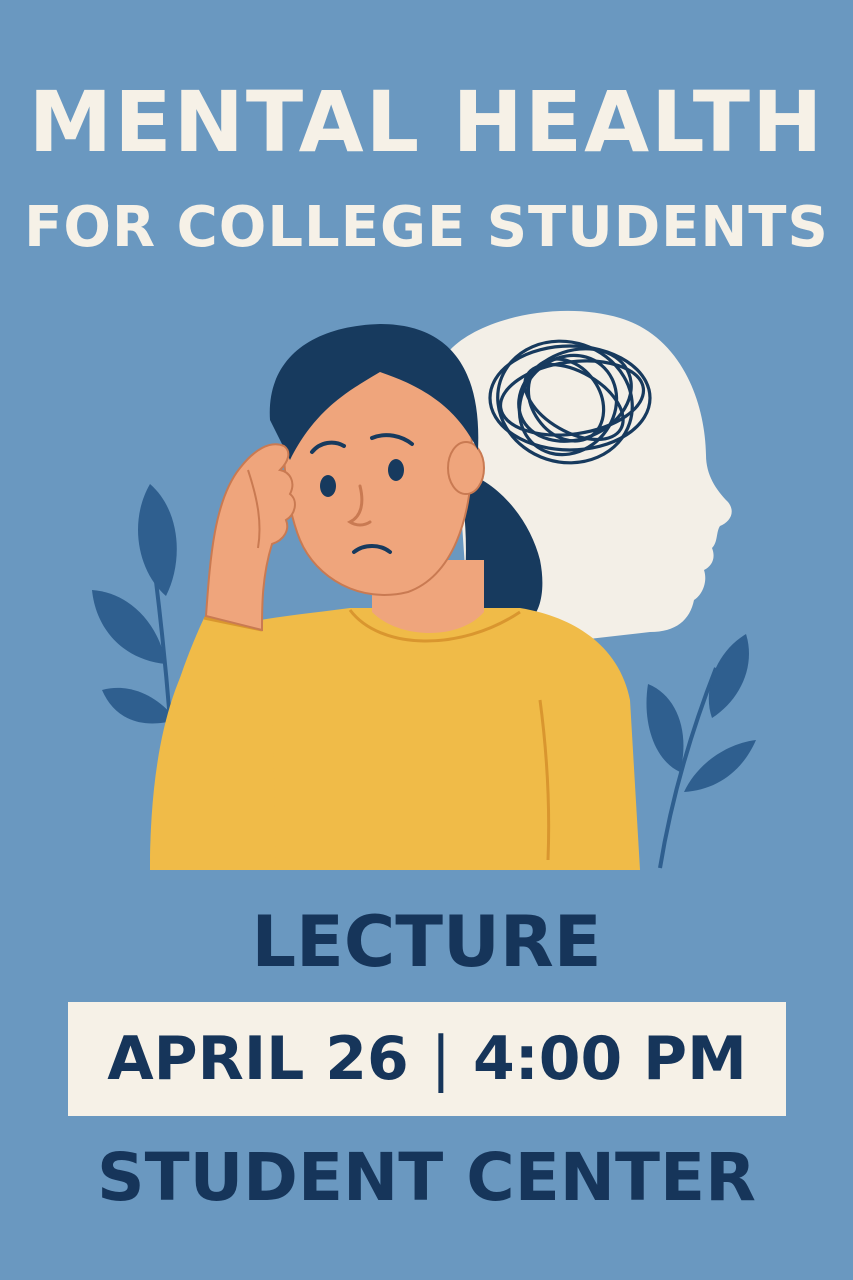  Describe the element at coordinates (609, 1059) in the screenshot. I see `event-time: 4:00 PM` at that location.